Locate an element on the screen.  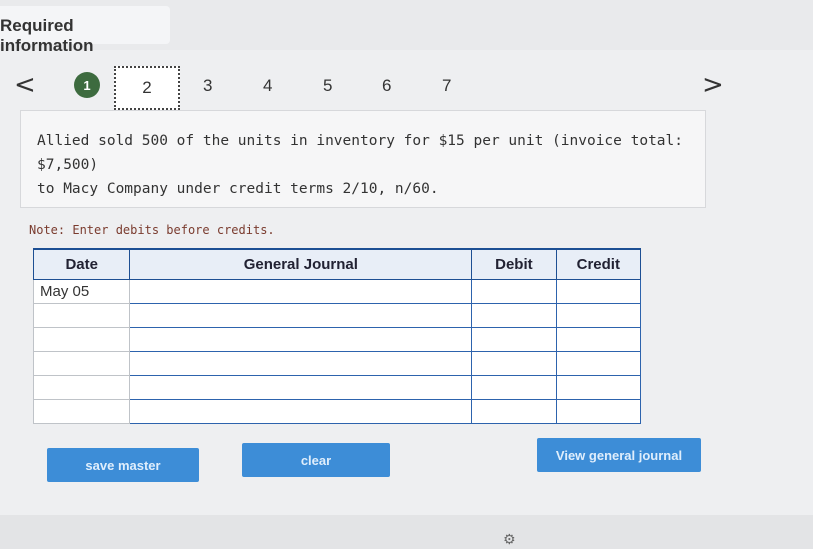
clear-button: clear is located at coordinates (316, 460).